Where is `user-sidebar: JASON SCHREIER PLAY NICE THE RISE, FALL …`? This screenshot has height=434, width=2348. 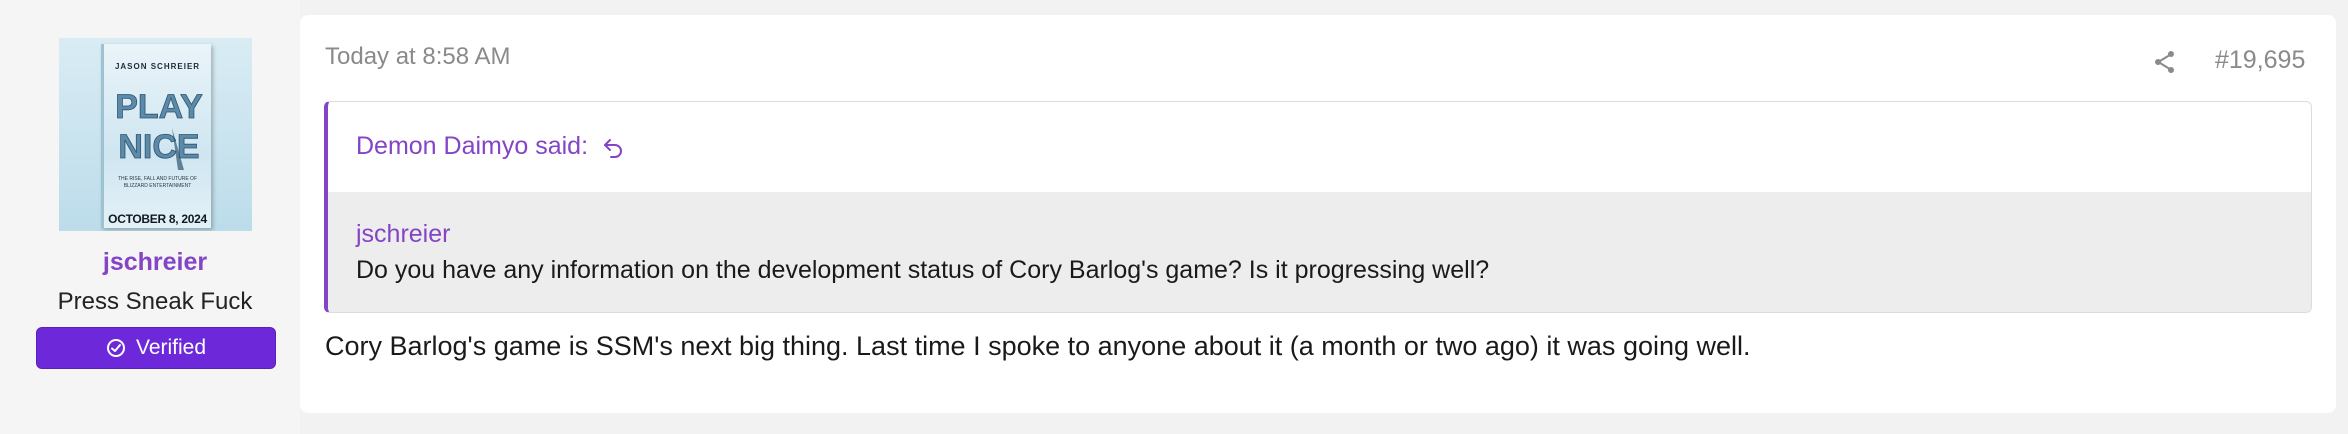 user-sidebar: JASON SCHREIER PLAY NICE THE RISE, FALL … is located at coordinates (150, 217).